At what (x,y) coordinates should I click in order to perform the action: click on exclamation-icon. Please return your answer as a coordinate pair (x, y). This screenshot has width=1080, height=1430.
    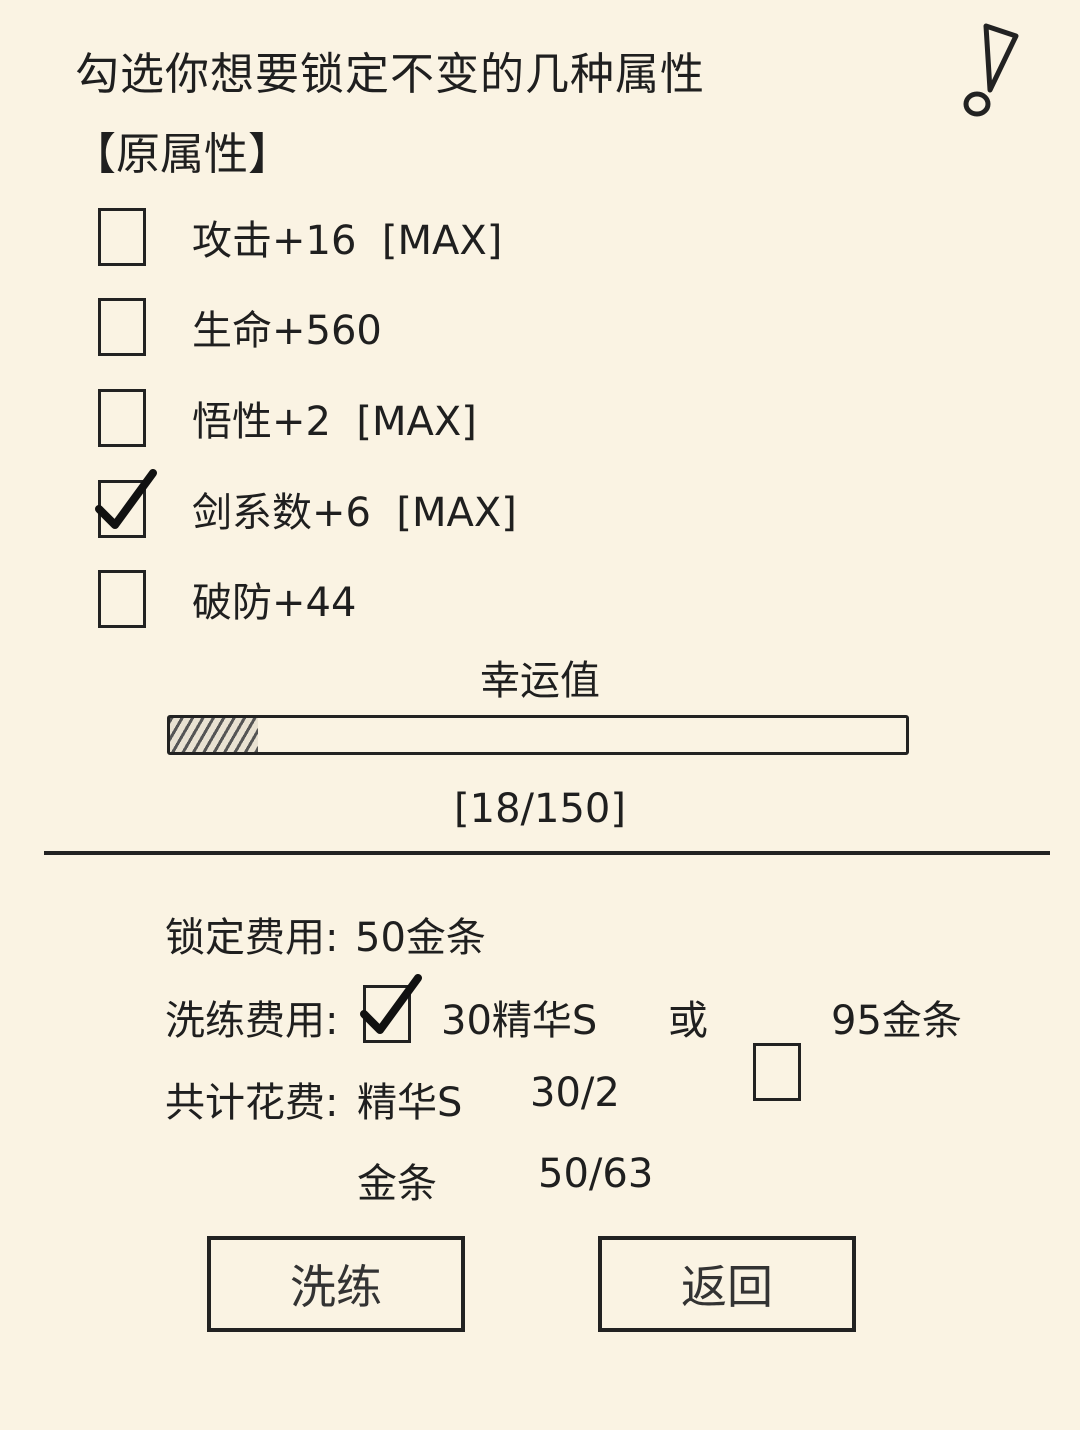
    Looking at the image, I should click on (993, 68).